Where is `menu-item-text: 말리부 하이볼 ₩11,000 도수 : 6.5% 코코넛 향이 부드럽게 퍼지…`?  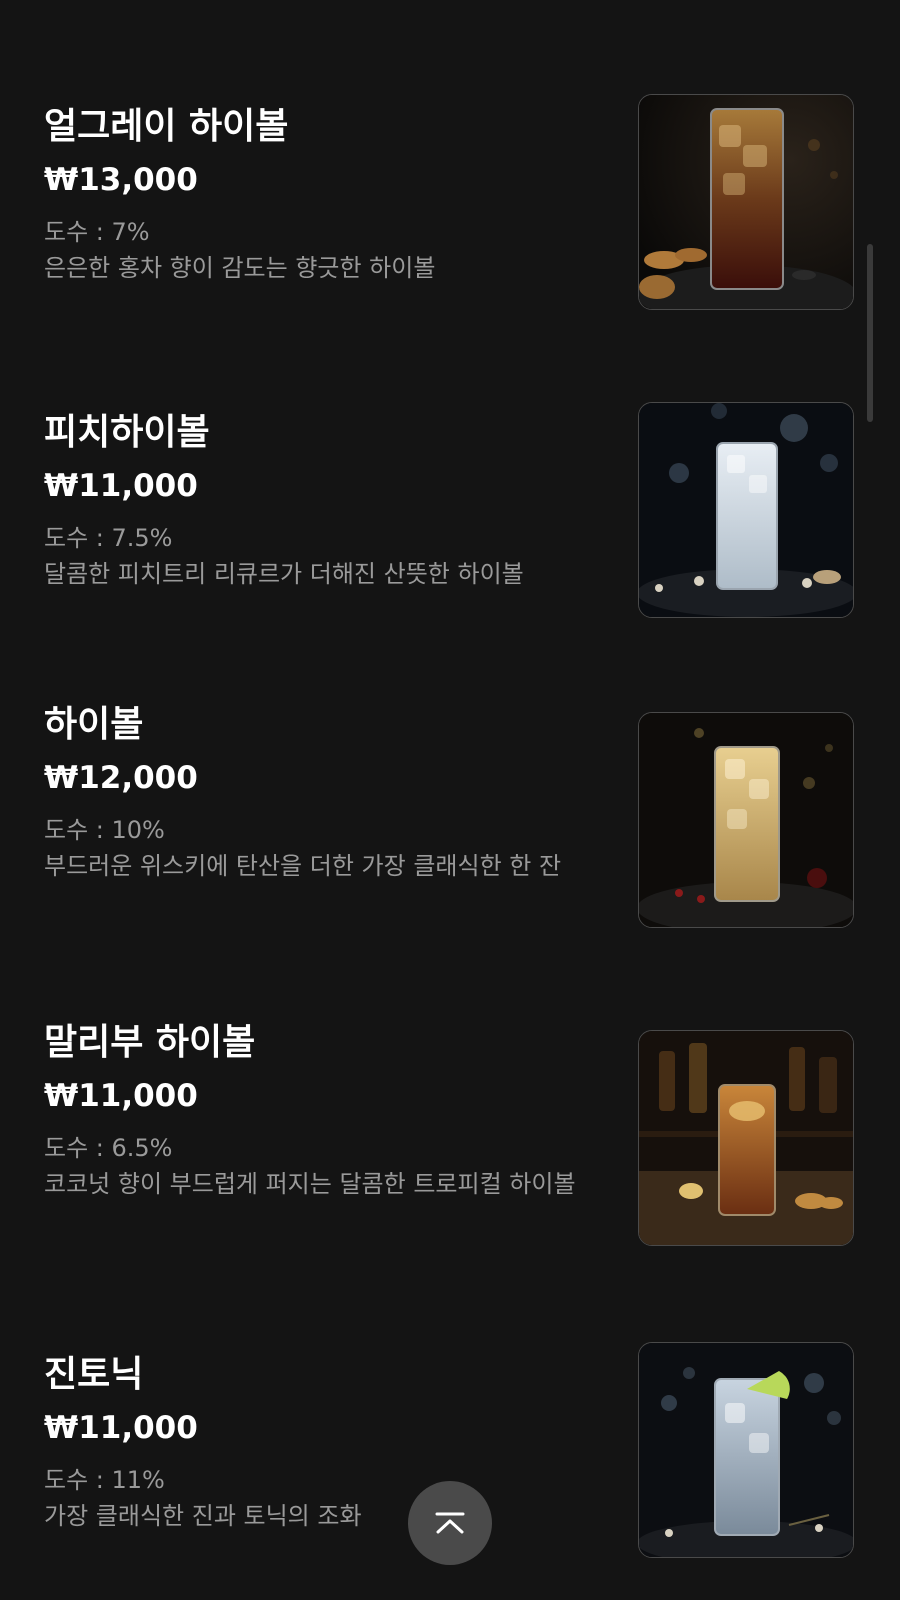
menu-item-text: 말리부 하이볼 ₩11,000 도수 : 6.5% 코코넛 향이 부드럽게 퍼지… is located at coordinates (314, 1111).